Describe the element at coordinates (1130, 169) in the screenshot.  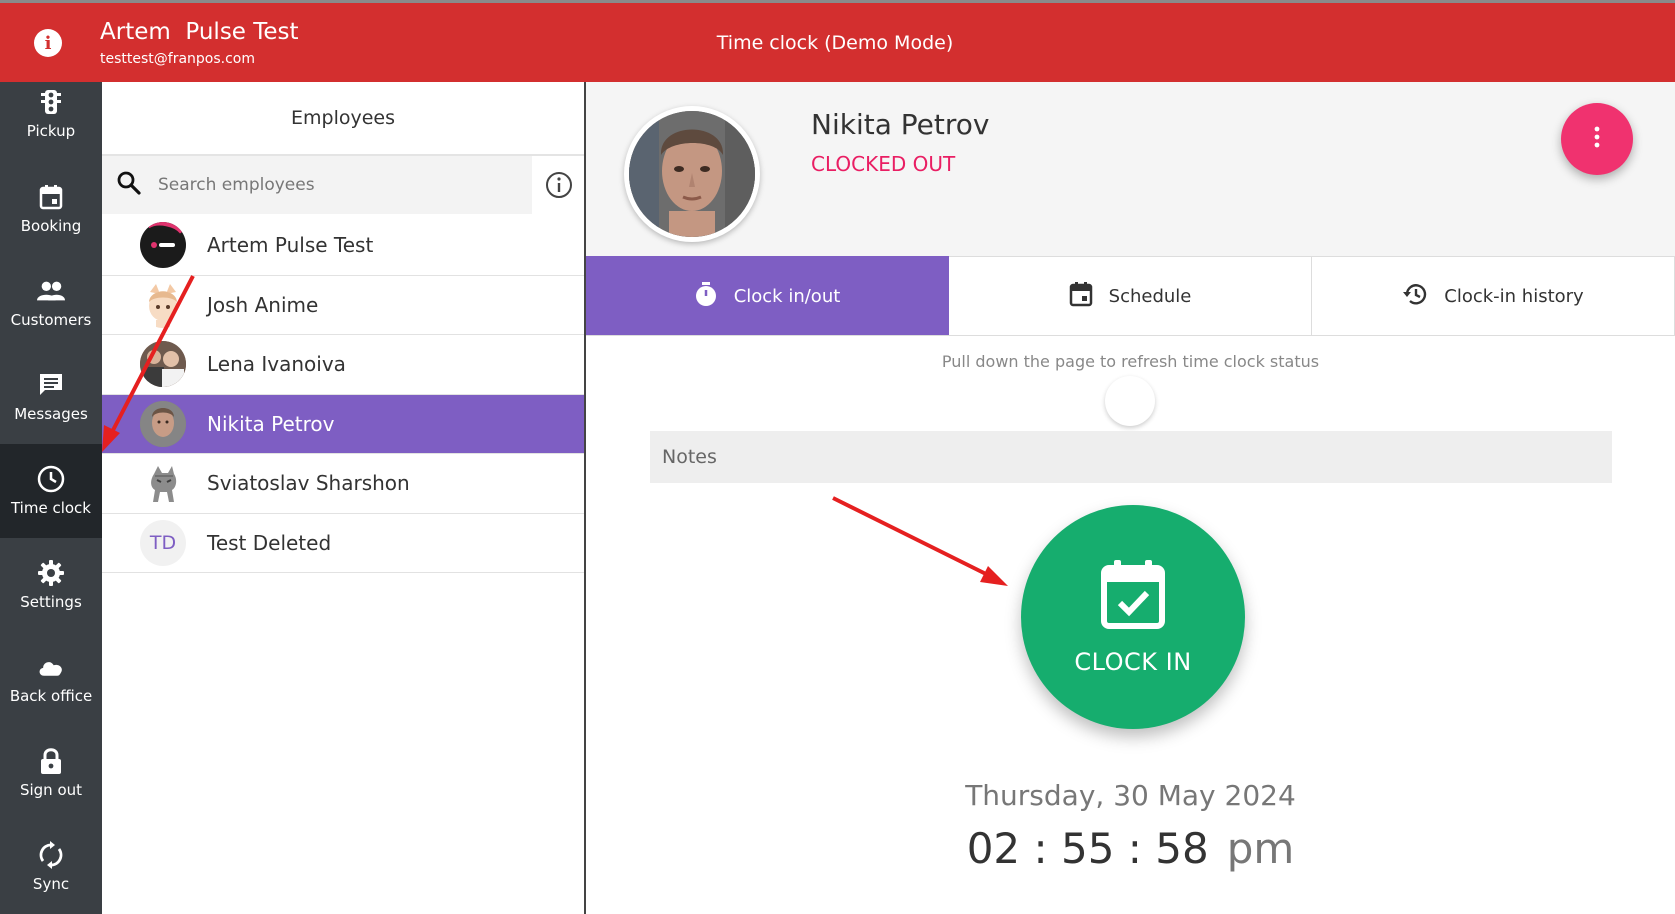
I see `profile-header: Nikita Petrov CLOCKED OUT` at that location.